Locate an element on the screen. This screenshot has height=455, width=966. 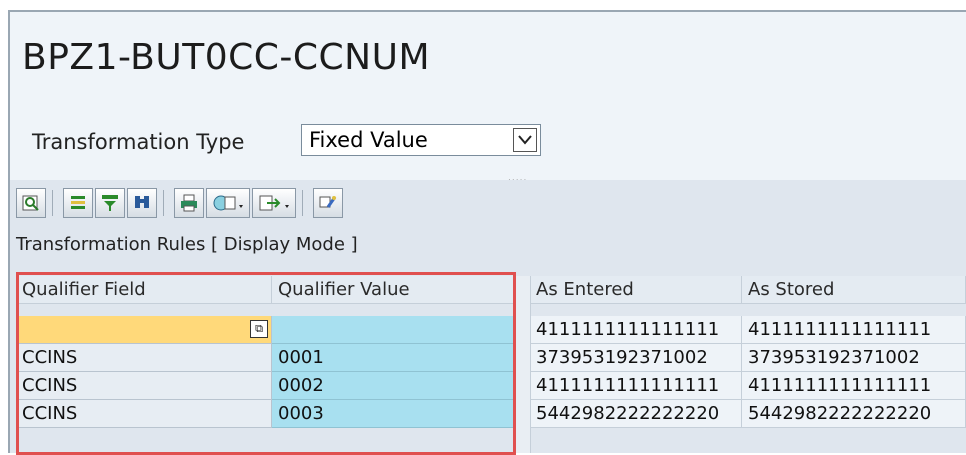
table-cell-qualifier-value is located at coordinates (394, 330).